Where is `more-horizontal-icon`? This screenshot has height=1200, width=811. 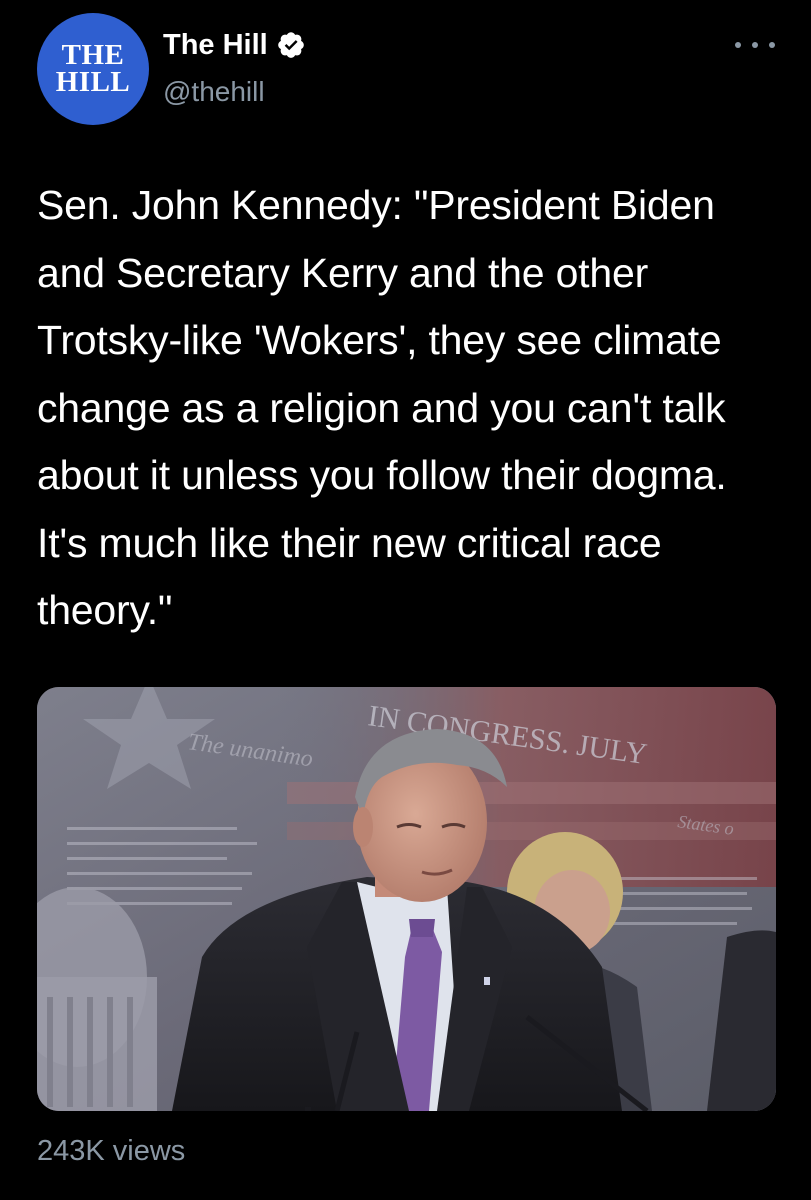
more-horizontal-icon is located at coordinates (755, 45).